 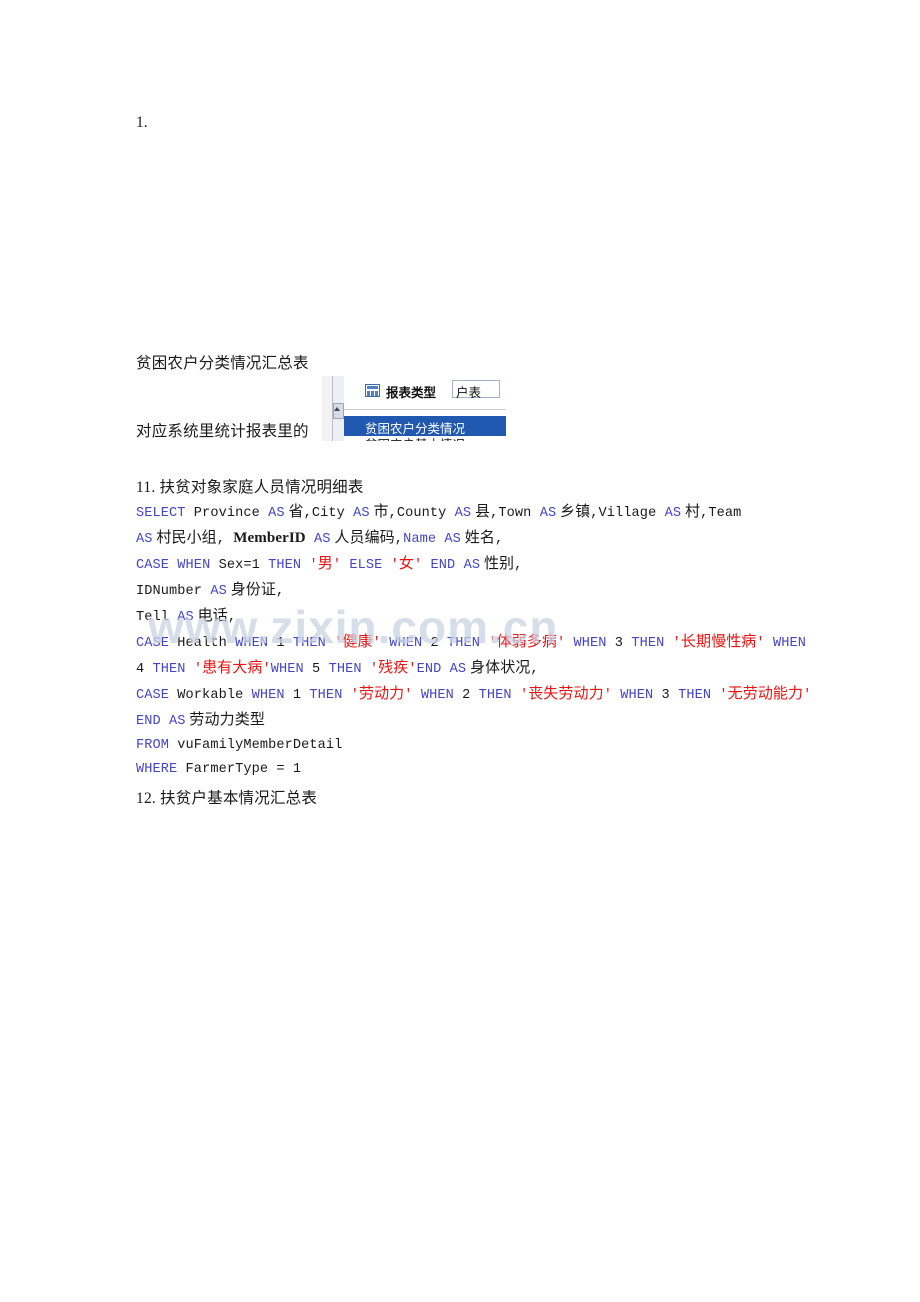 What do you see at coordinates (161, 513) in the screenshot?
I see `sql-token: SELECT` at bounding box center [161, 513].